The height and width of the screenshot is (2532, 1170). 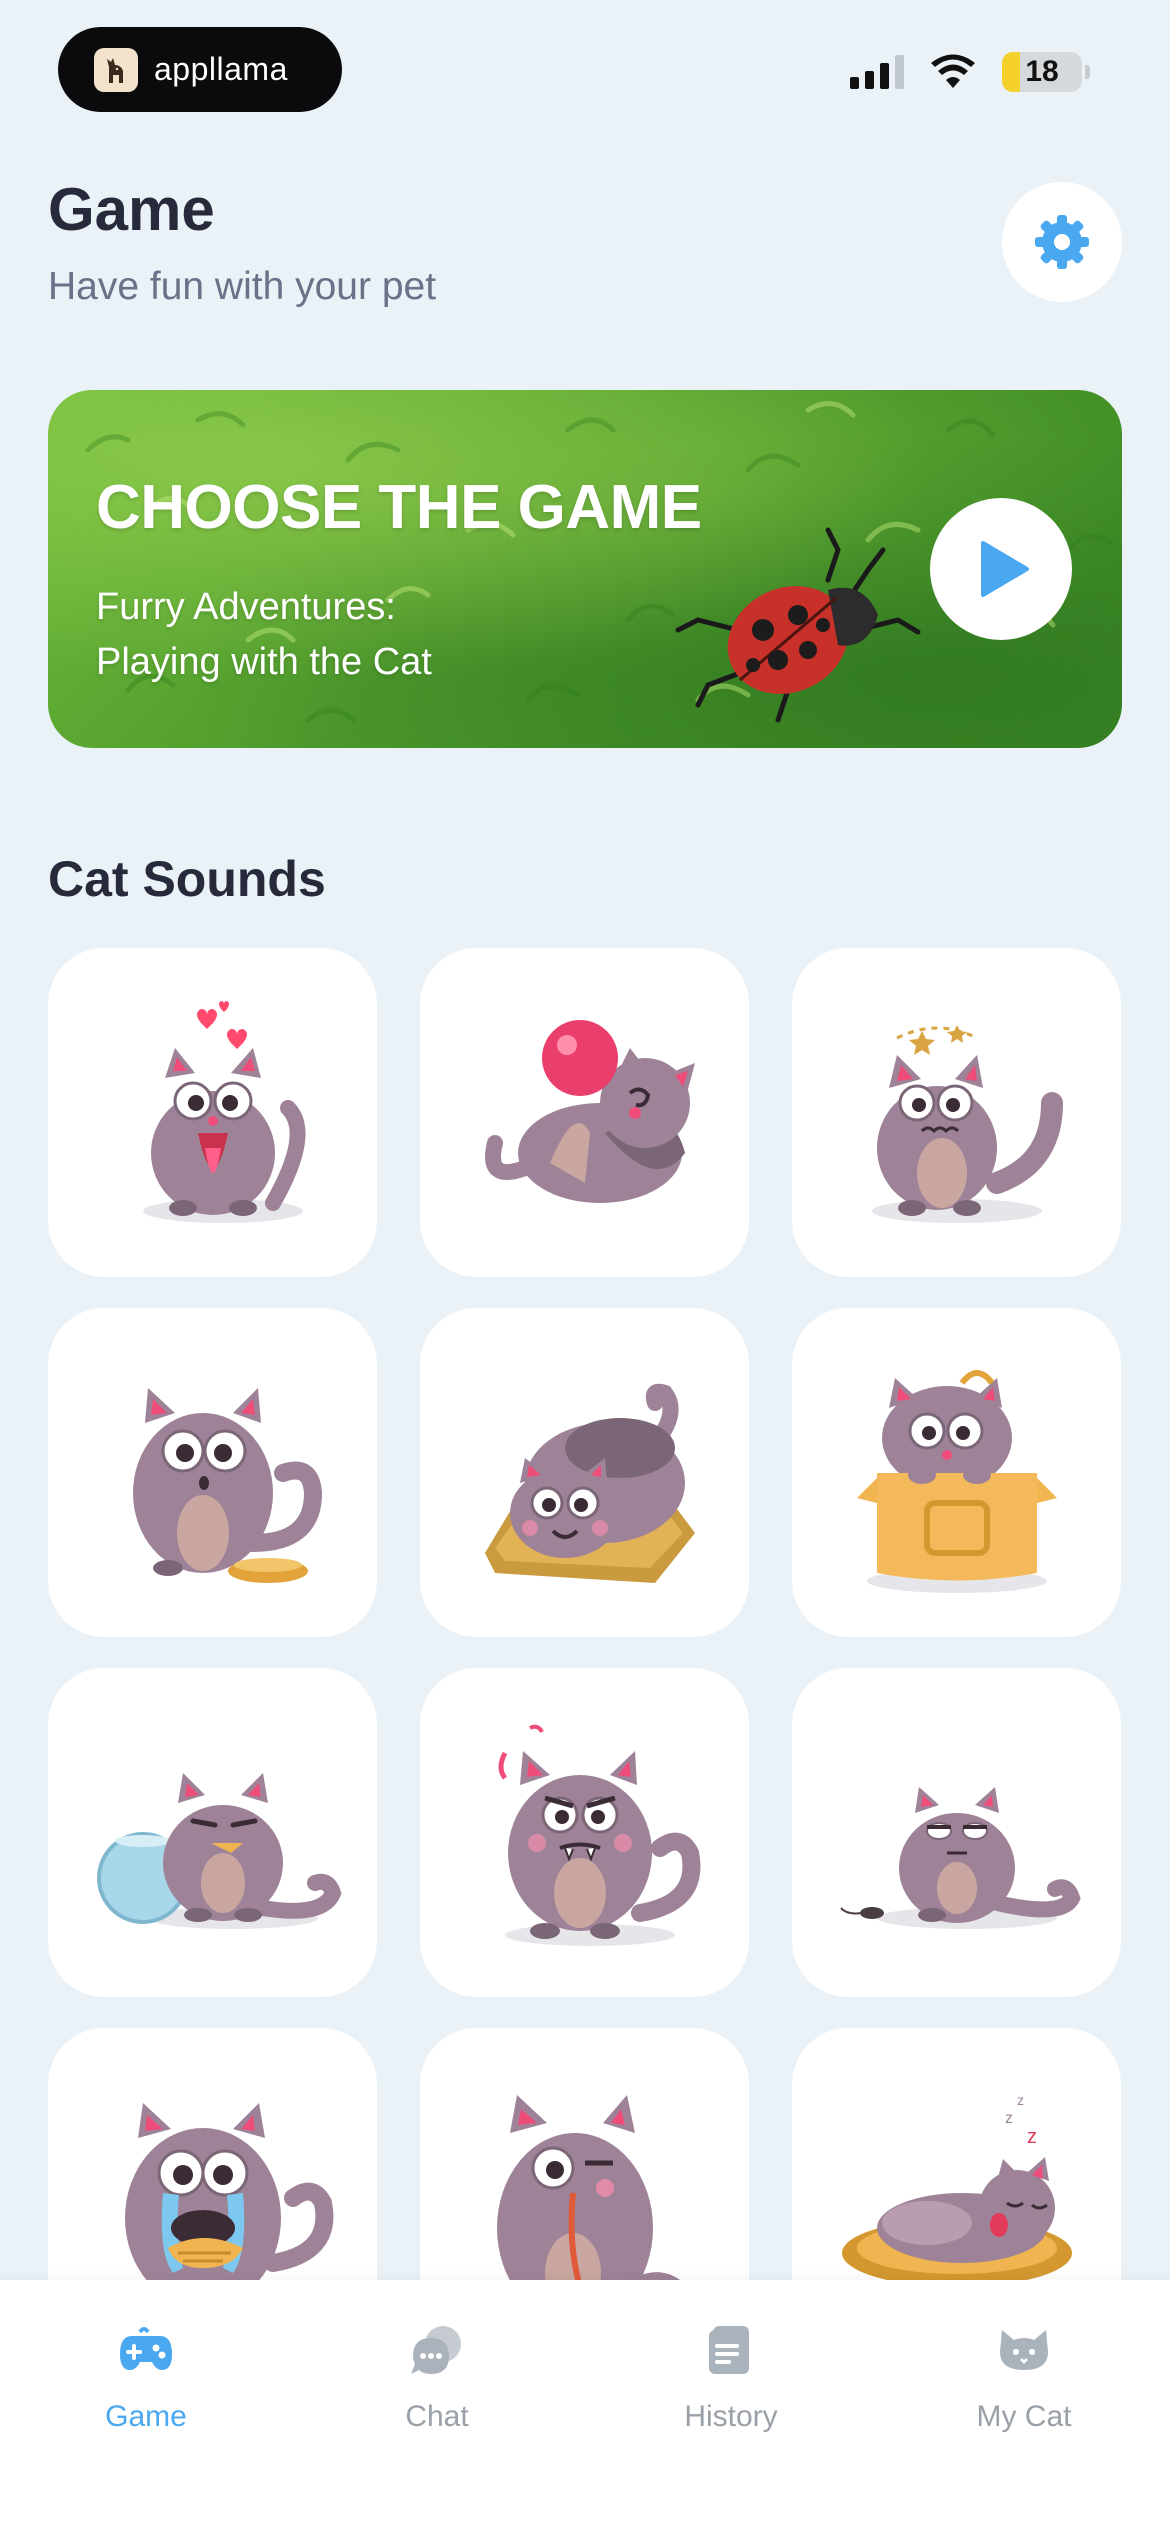 What do you see at coordinates (967, 1123) in the screenshot?
I see `cat-dizzy-illustration` at bounding box center [967, 1123].